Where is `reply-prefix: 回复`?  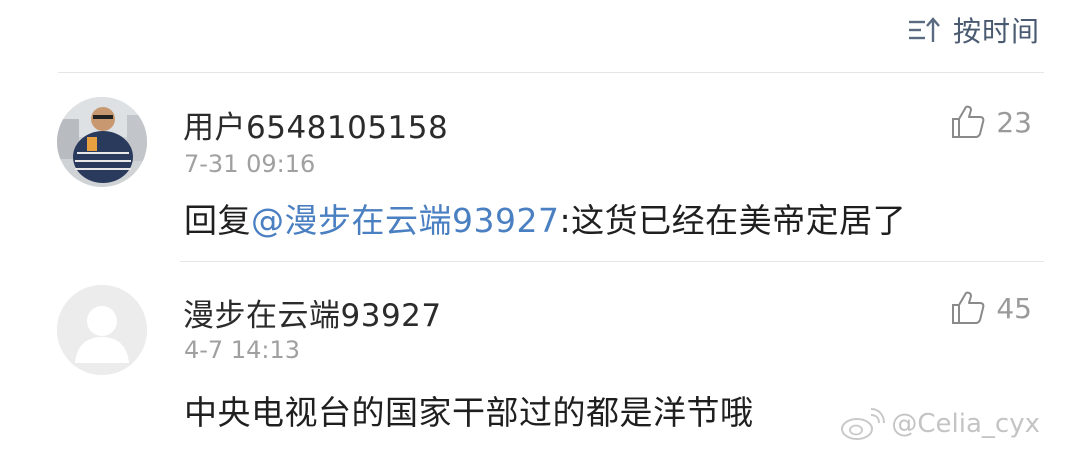 reply-prefix: 回复 is located at coordinates (217, 220).